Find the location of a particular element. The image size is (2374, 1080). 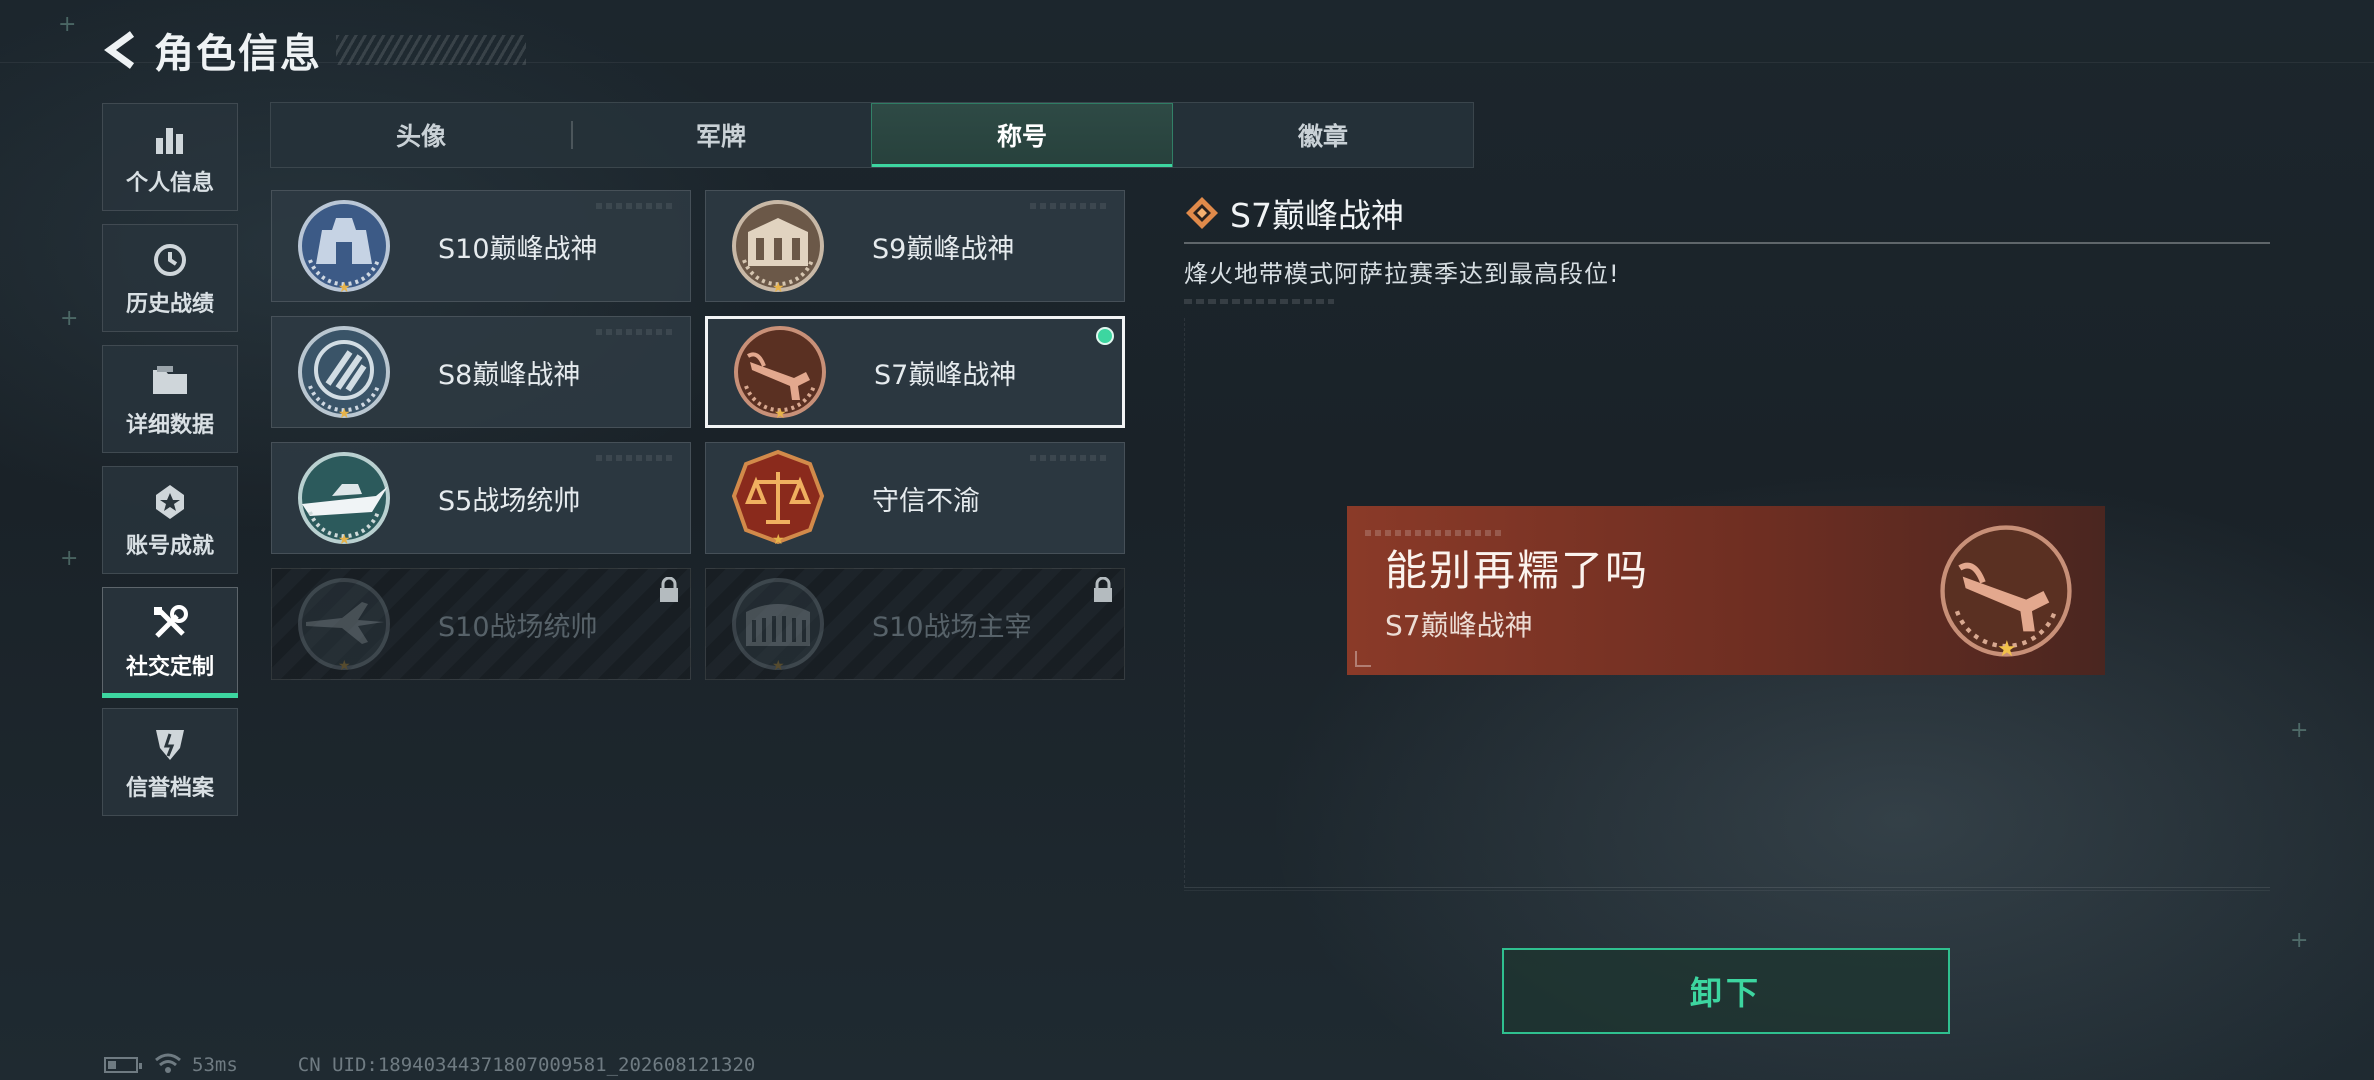

description-decoration is located at coordinates (1259, 301).